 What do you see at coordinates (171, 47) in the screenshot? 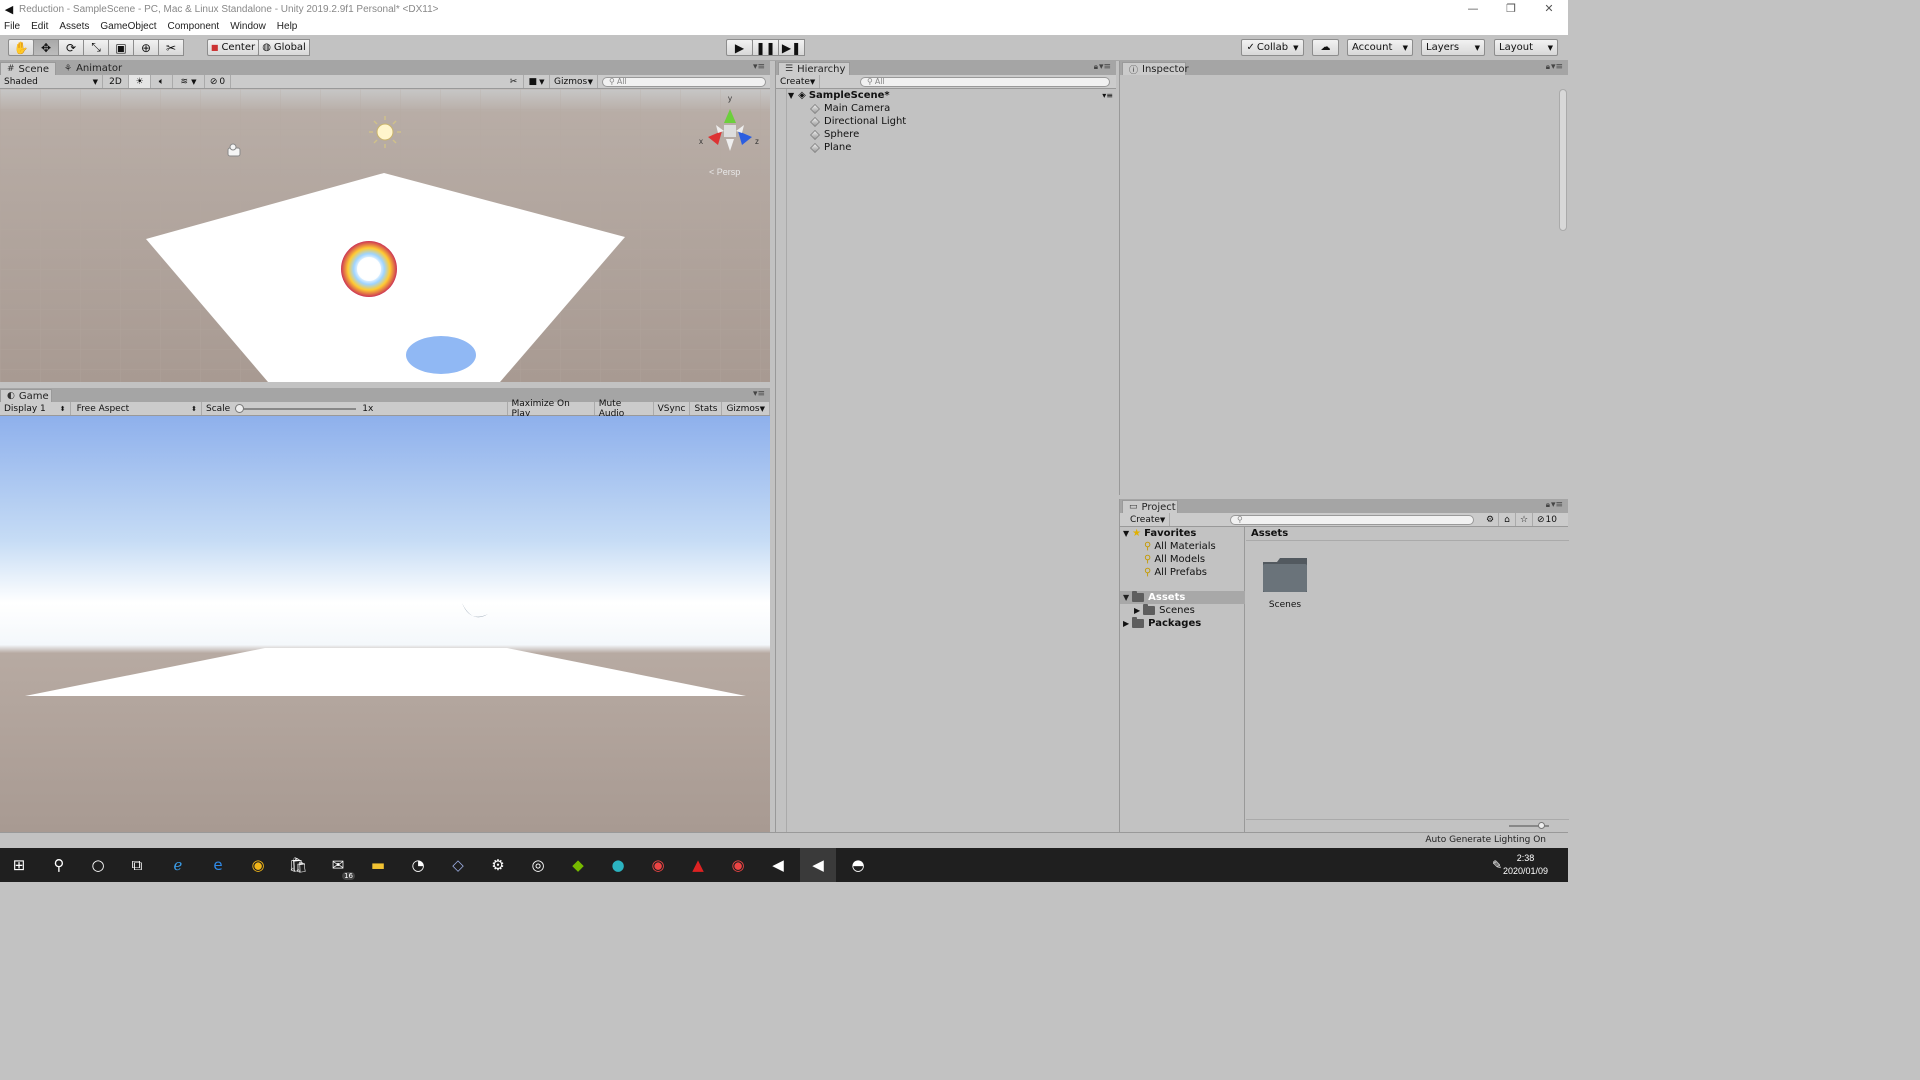
I see `custom-tool-button: ✂` at bounding box center [171, 47].